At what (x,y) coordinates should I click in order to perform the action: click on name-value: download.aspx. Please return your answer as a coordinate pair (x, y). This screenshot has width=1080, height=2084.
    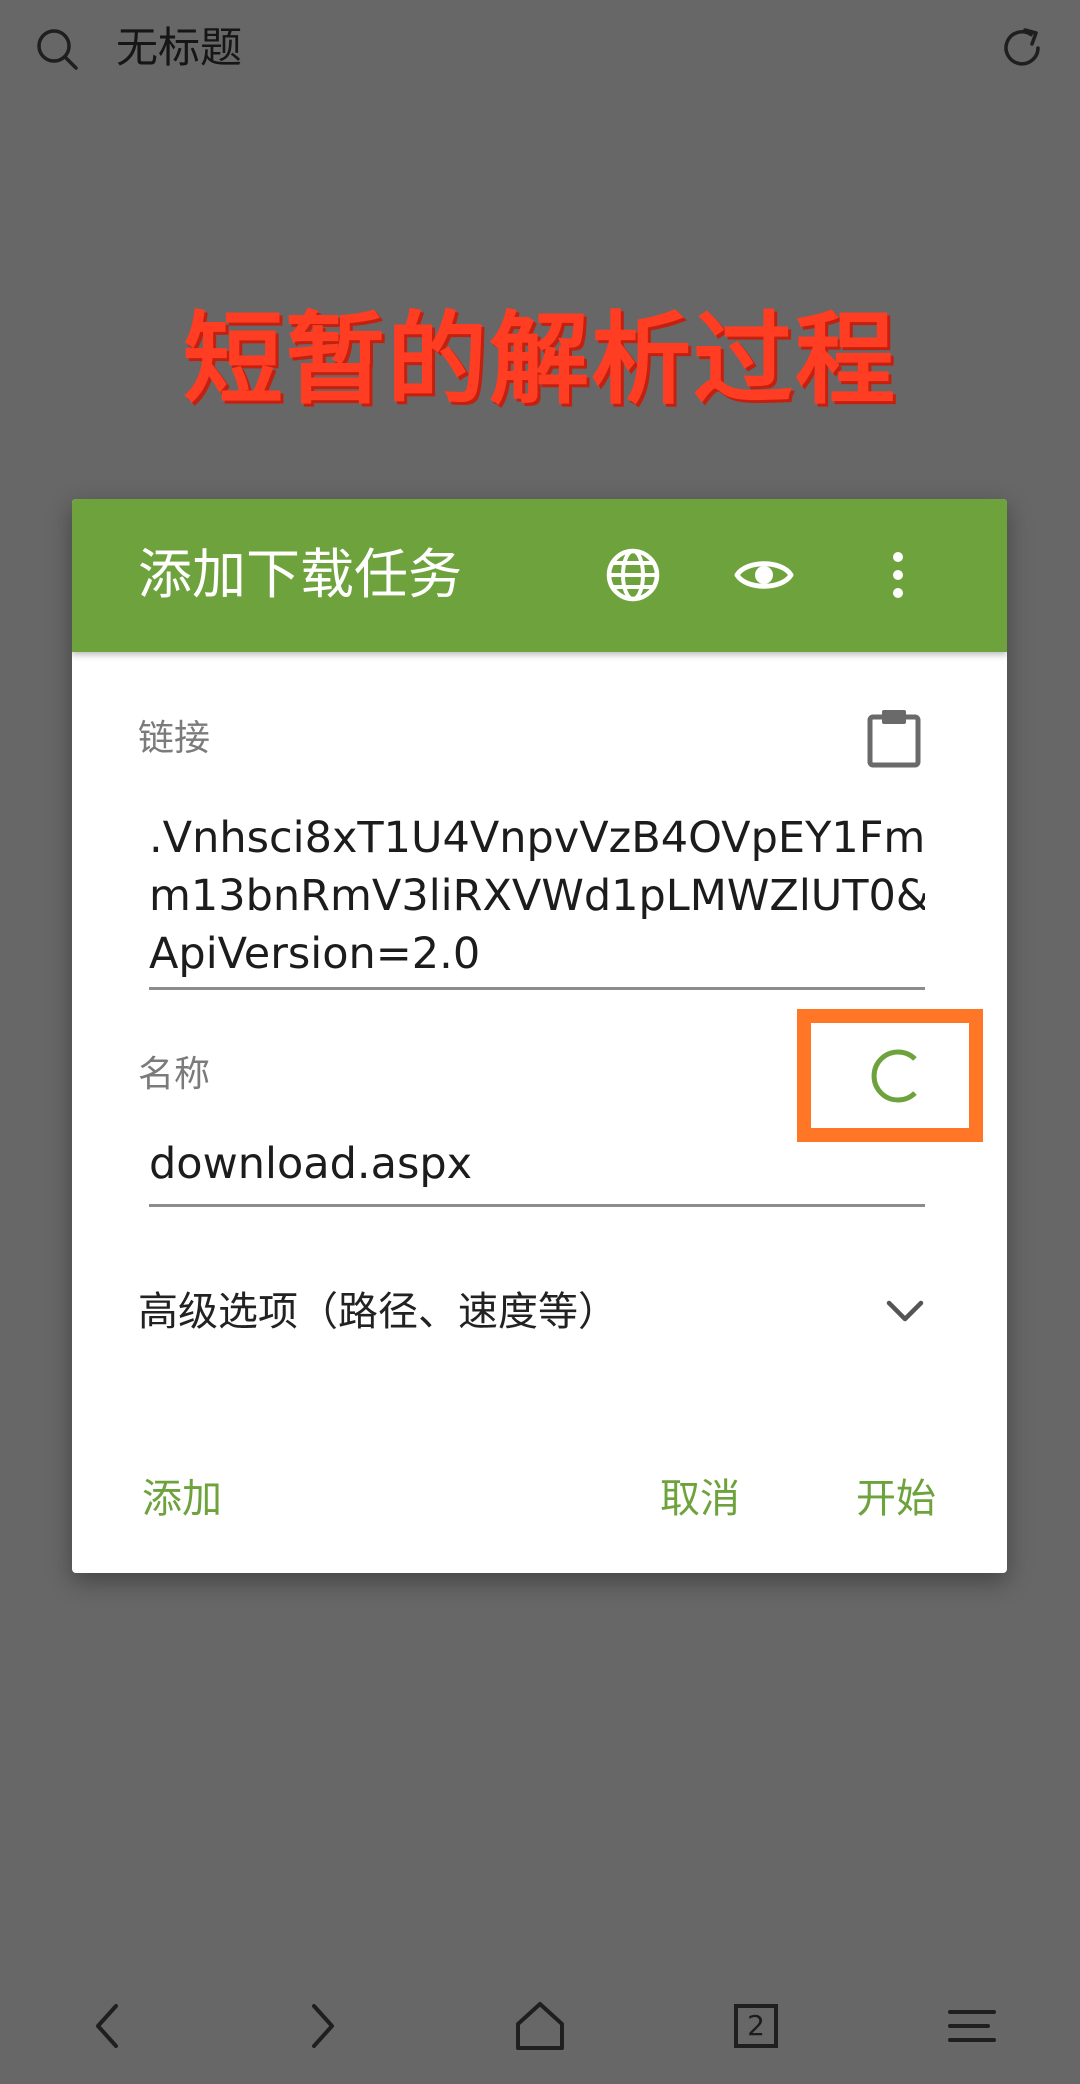
    Looking at the image, I should click on (311, 1164).